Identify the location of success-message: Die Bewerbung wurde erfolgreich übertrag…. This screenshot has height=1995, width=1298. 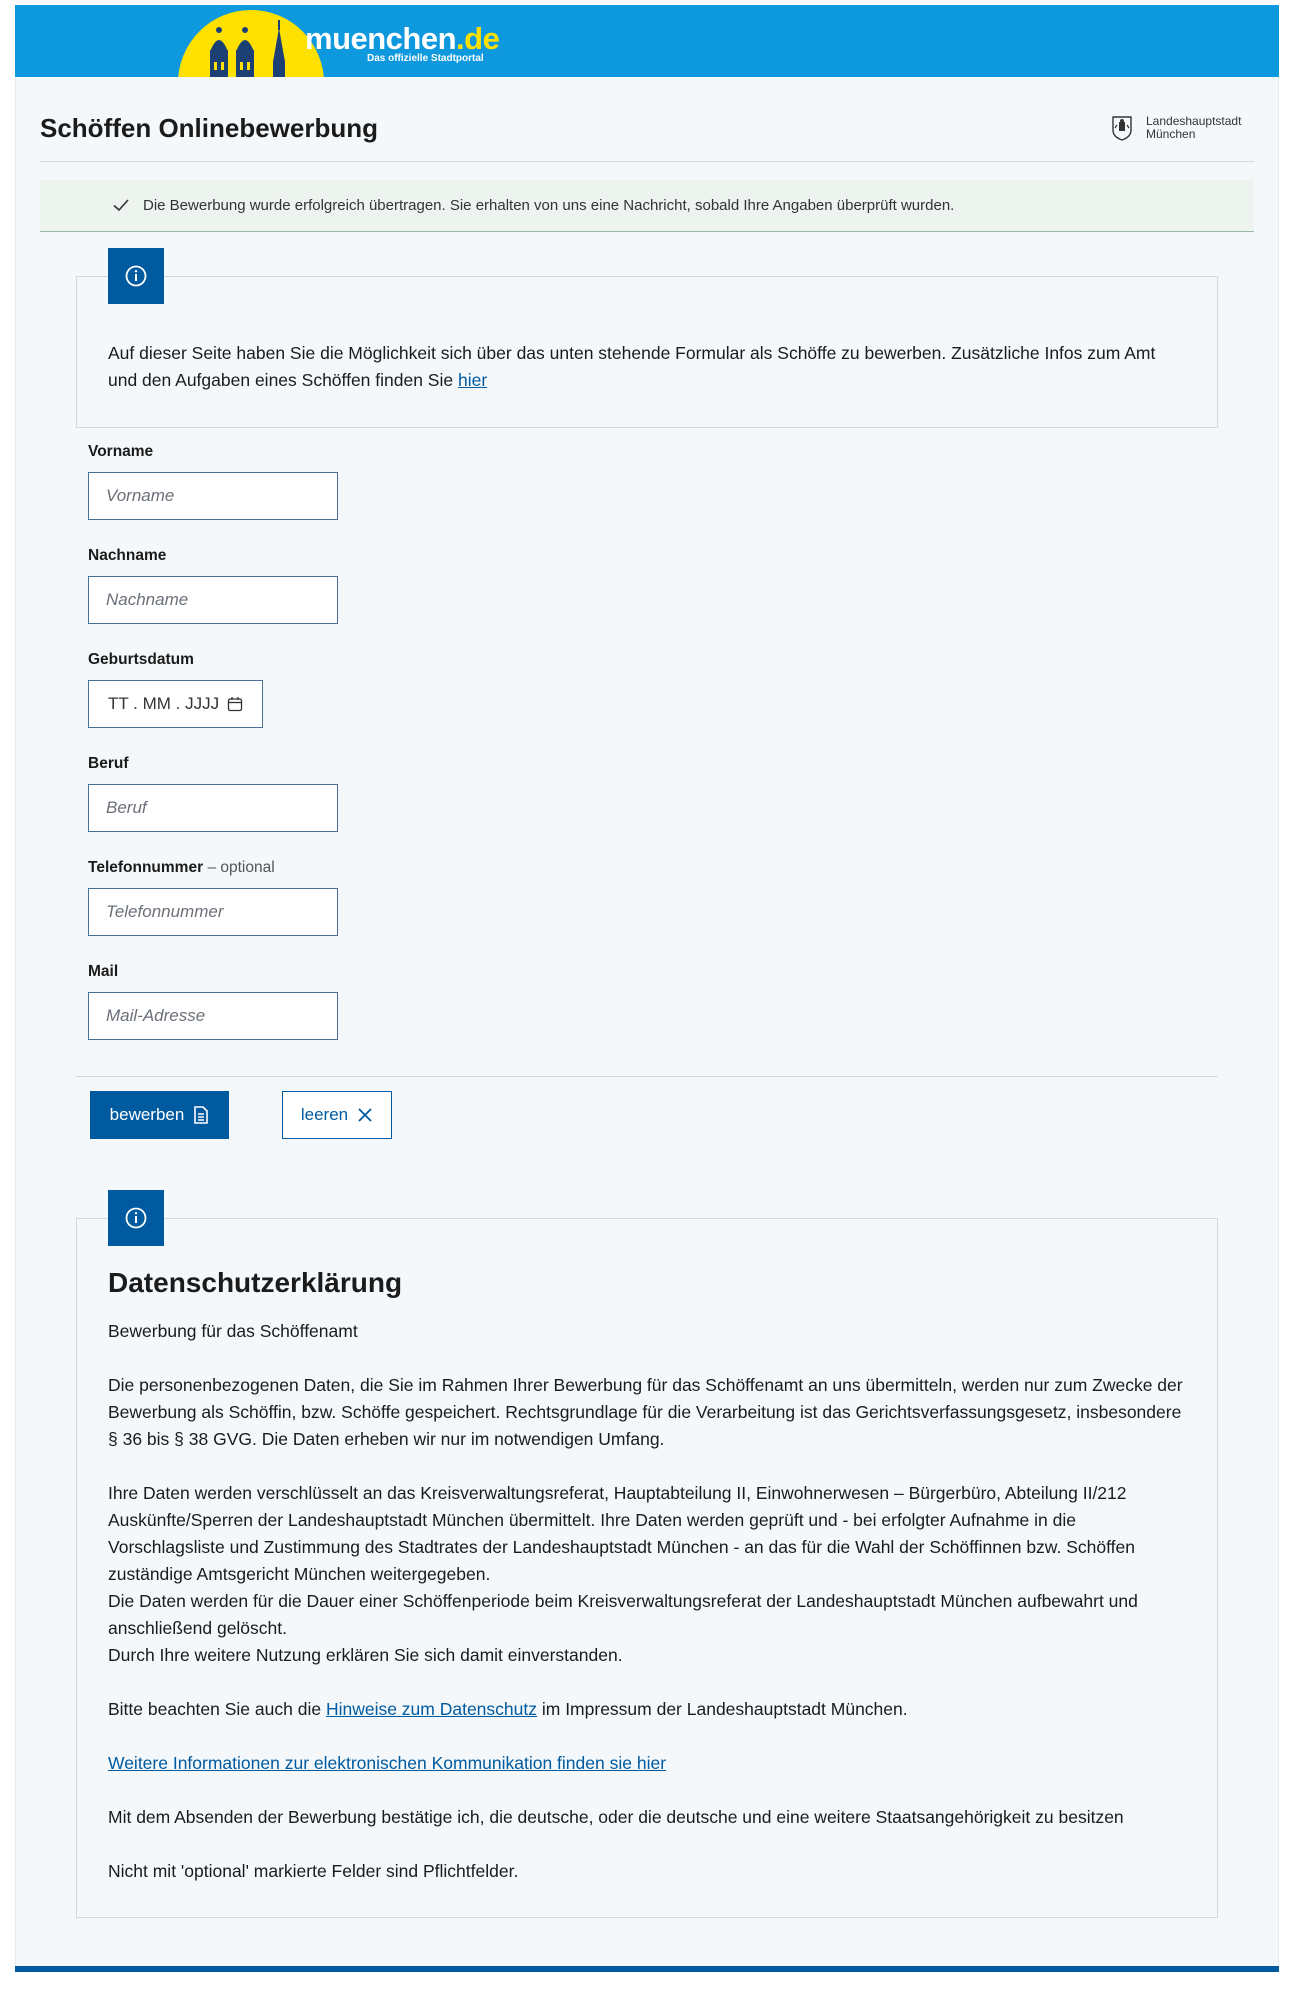
(549, 205).